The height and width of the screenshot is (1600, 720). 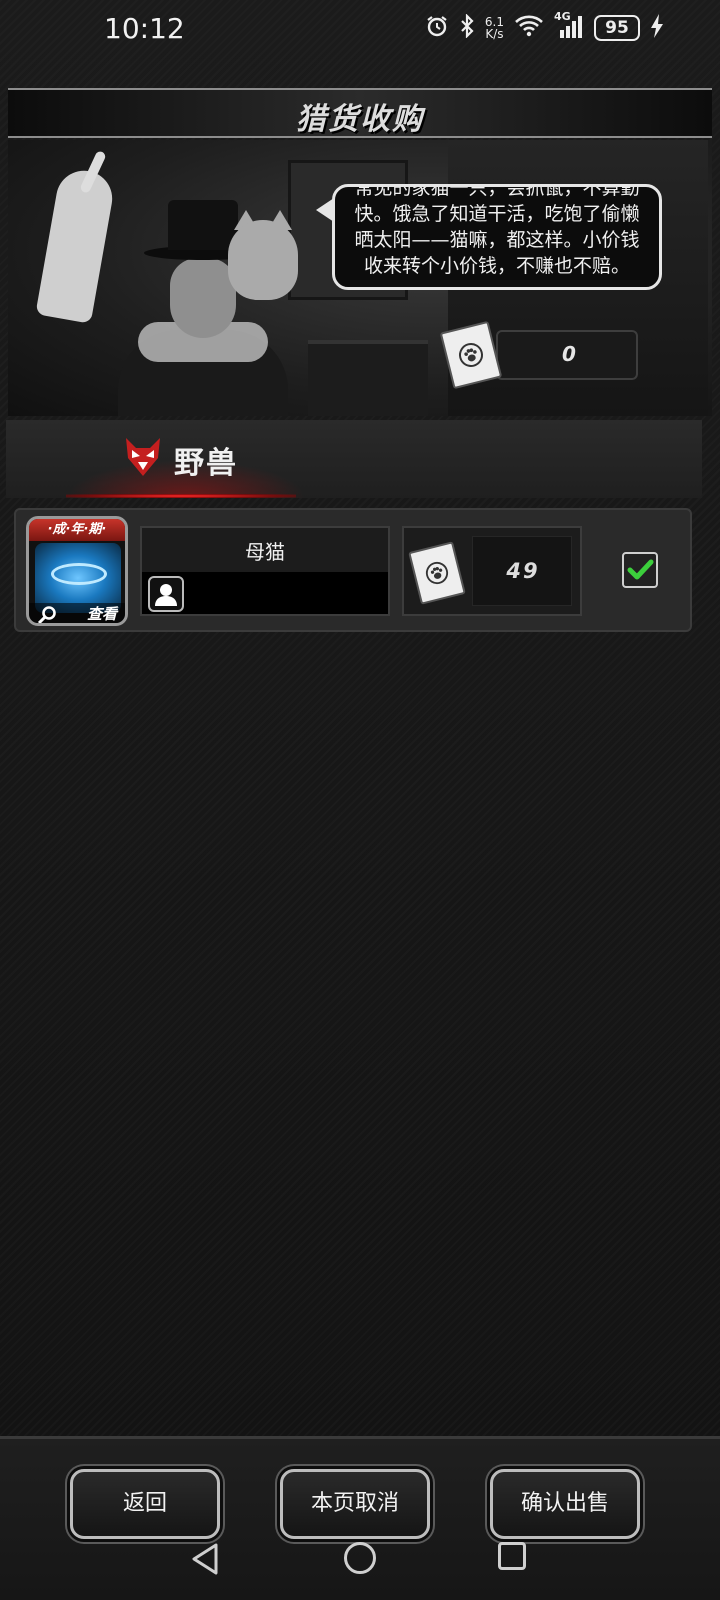 I want to click on currency-panel: 0, so click(x=539, y=355).